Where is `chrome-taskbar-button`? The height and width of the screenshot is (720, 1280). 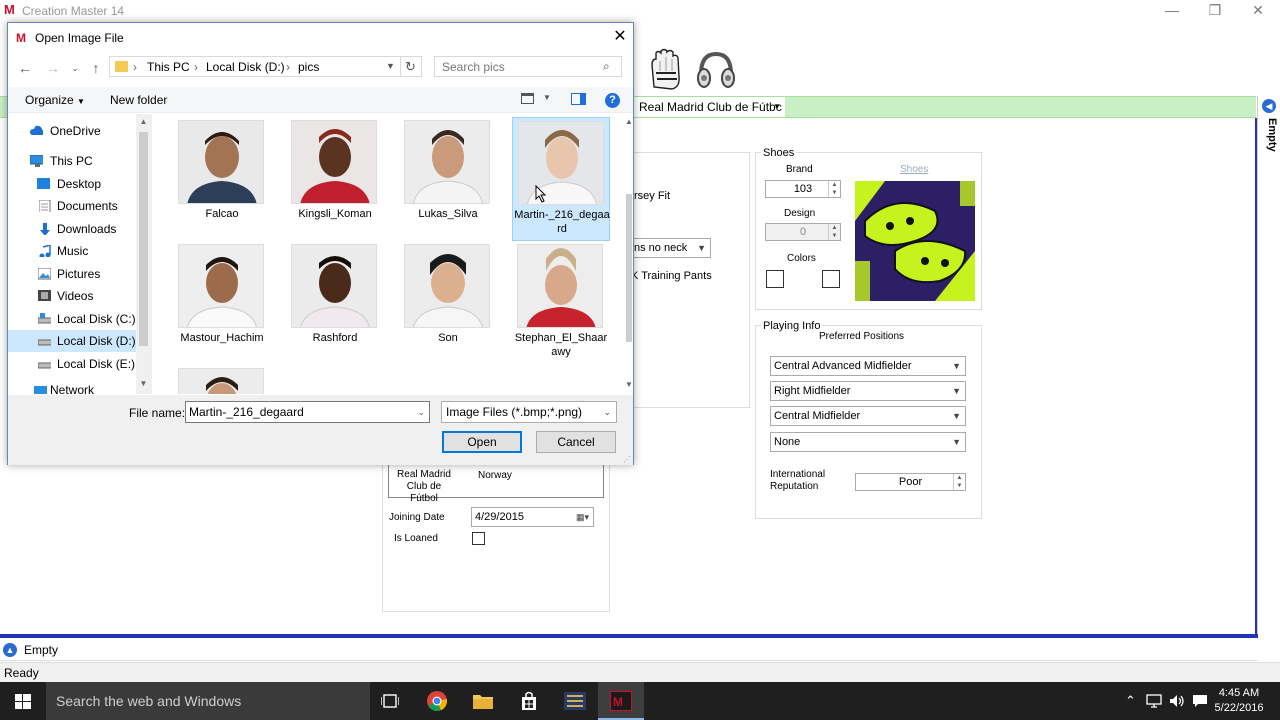 chrome-taskbar-button is located at coordinates (437, 701).